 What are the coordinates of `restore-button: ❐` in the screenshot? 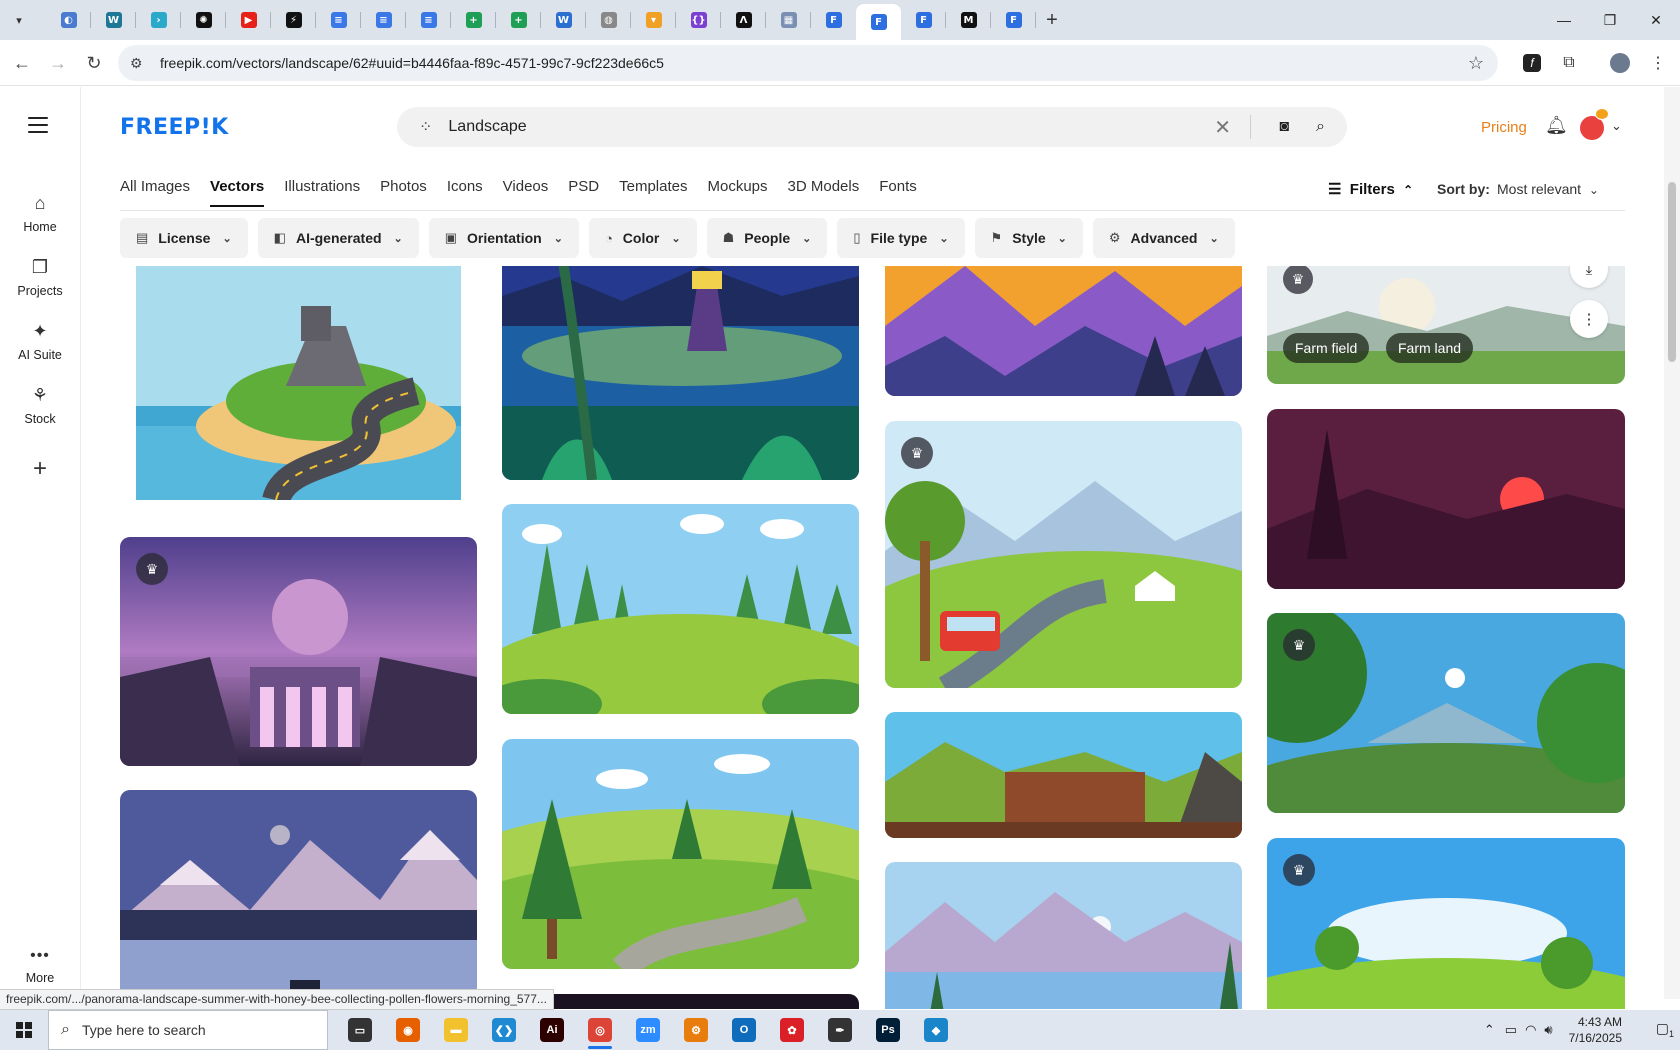 It's located at (1610, 20).